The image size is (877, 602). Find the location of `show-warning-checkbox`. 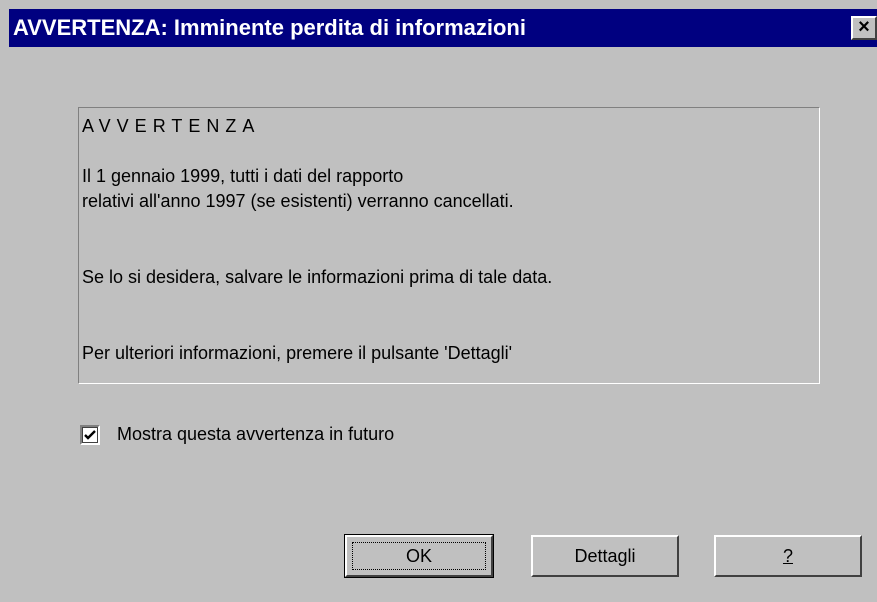

show-warning-checkbox is located at coordinates (90, 435).